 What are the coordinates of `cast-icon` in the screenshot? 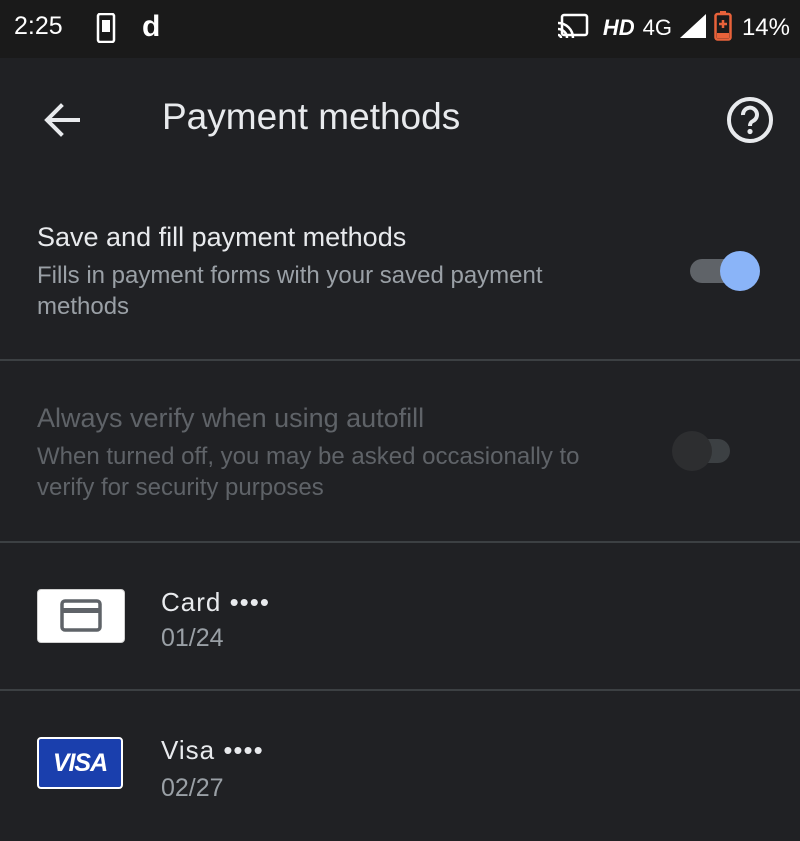 It's located at (573, 28).